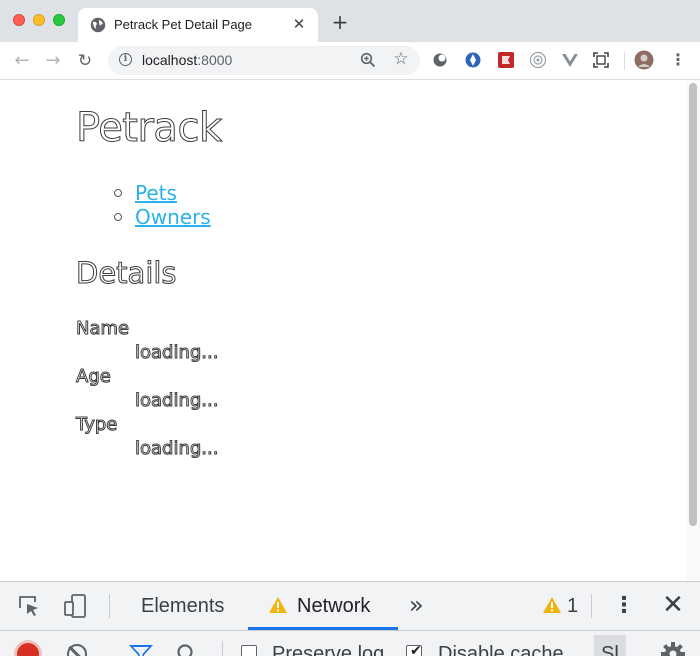 This screenshot has height=656, width=700. What do you see at coordinates (147, 377) in the screenshot?
I see `detail-term-age: Age` at bounding box center [147, 377].